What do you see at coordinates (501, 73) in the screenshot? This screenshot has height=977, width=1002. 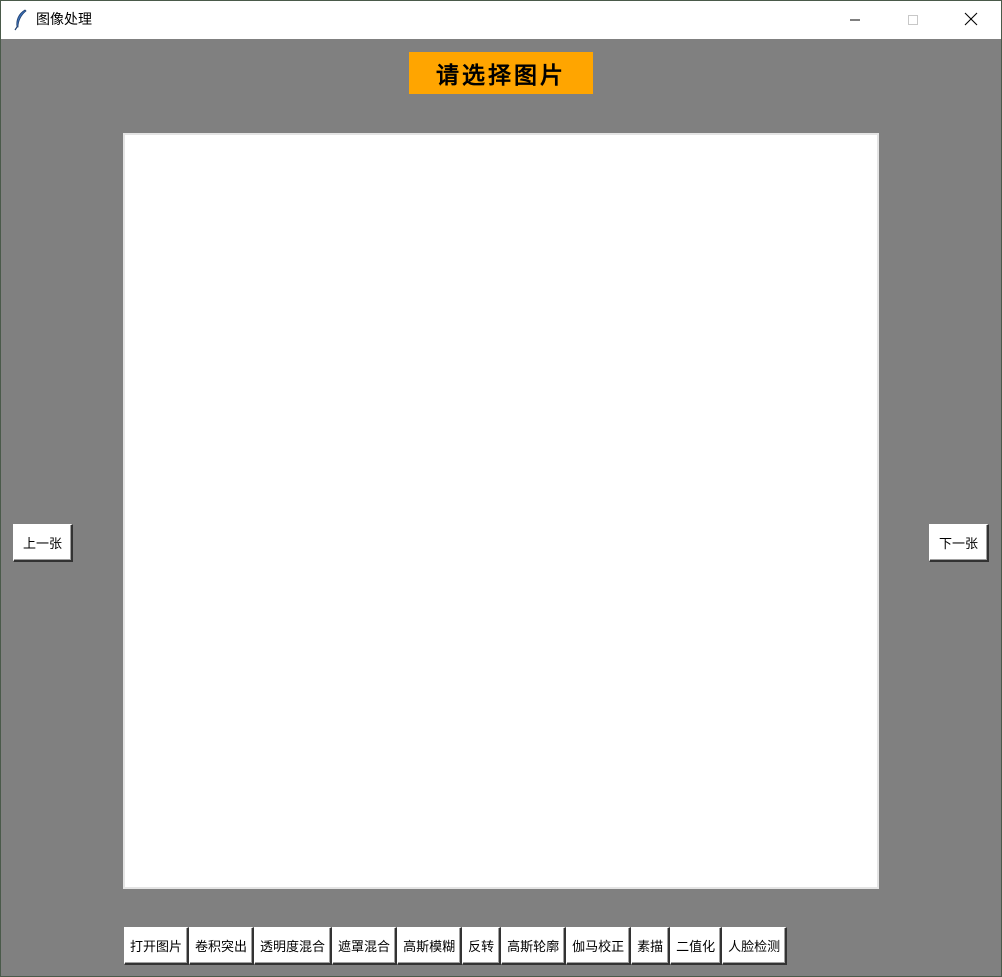 I see `page-heading: 请选择图片` at bounding box center [501, 73].